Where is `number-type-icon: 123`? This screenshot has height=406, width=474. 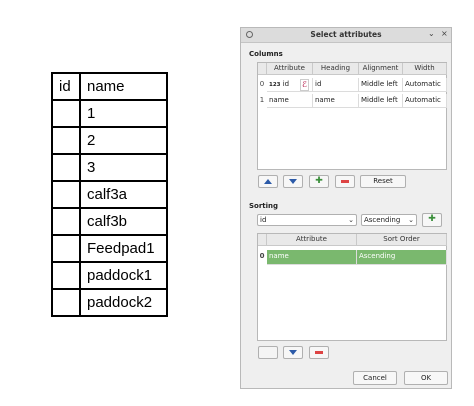
number-type-icon: 123 is located at coordinates (275, 85).